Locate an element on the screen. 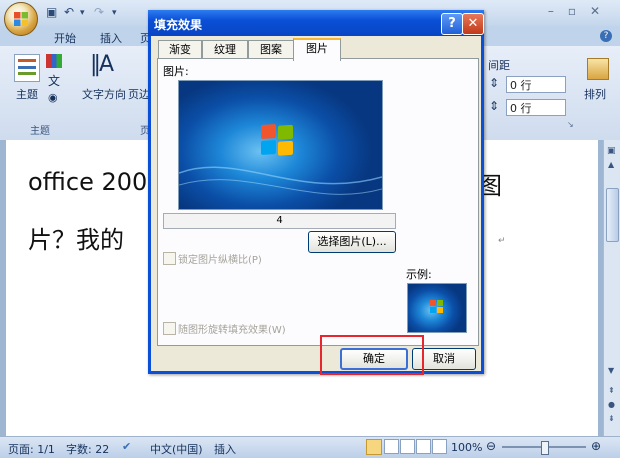  redo-icon: ↷ is located at coordinates (99, 12).